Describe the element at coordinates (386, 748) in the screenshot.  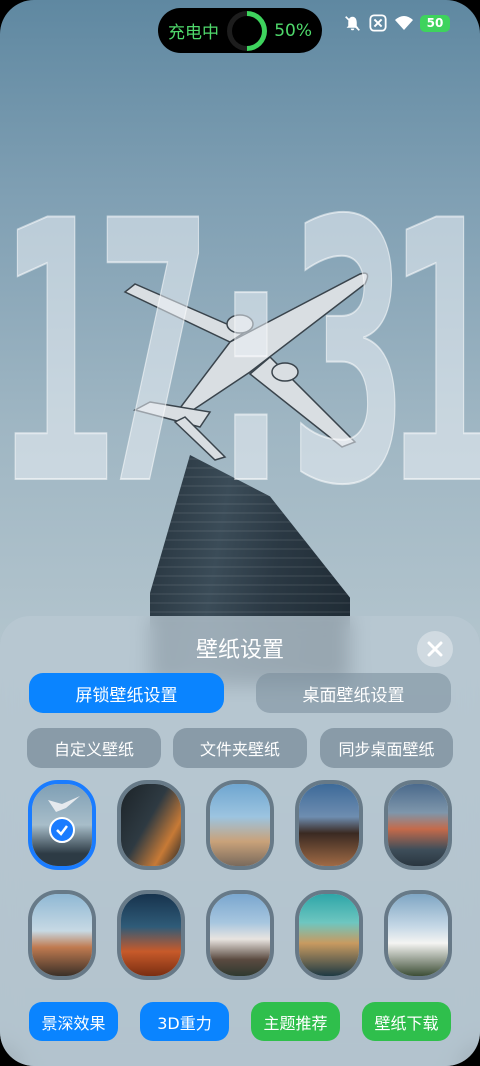
I see `sync-home-wallpaper-button: 同步桌面壁纸` at that location.